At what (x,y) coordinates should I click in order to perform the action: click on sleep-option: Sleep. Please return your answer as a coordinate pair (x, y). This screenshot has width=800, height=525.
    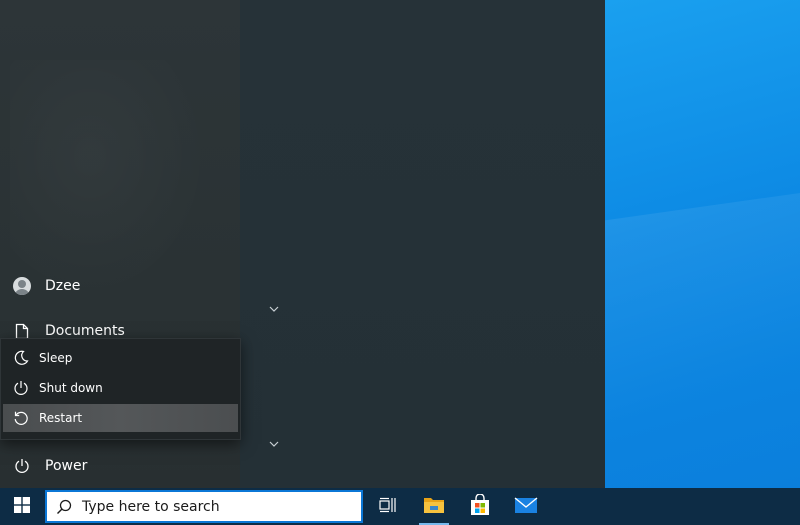
    Looking at the image, I should click on (120, 358).